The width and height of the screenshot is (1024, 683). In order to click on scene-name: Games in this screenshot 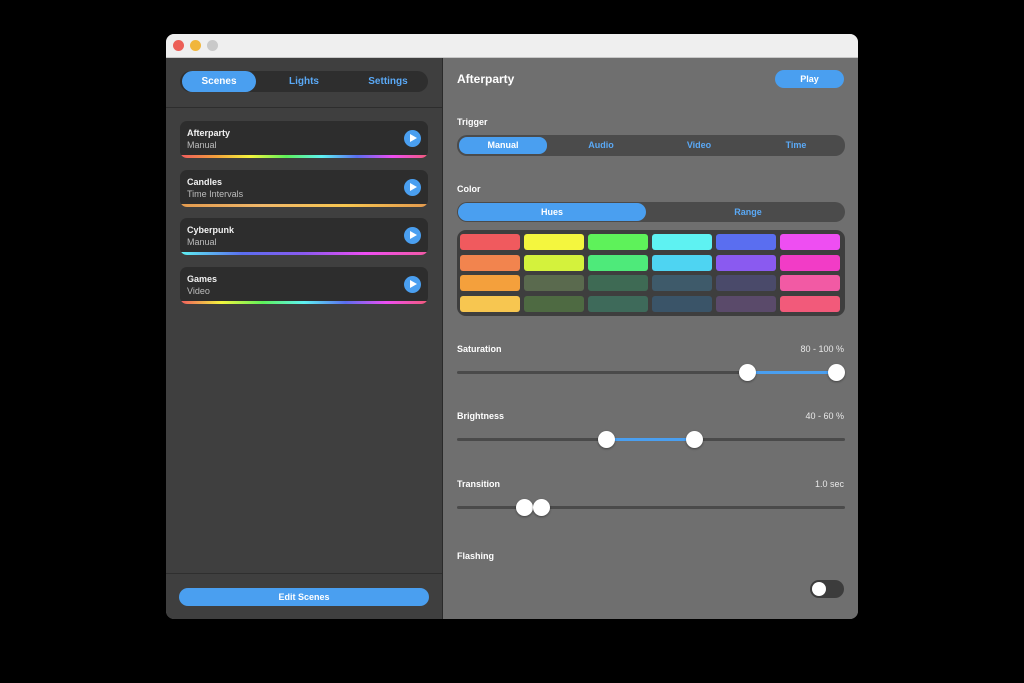, I will do `click(202, 279)`.